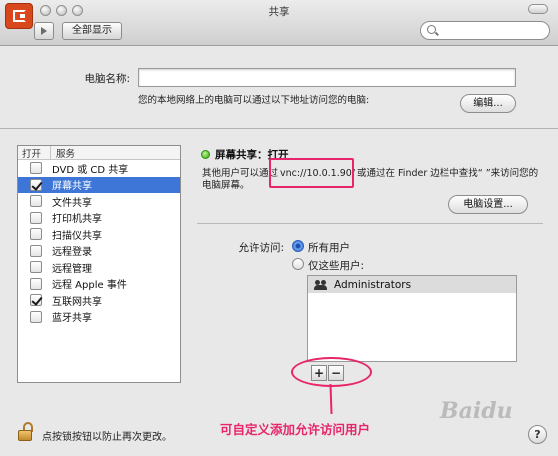 This screenshot has width=558, height=456. I want to click on computer-name-field, so click(327, 77).